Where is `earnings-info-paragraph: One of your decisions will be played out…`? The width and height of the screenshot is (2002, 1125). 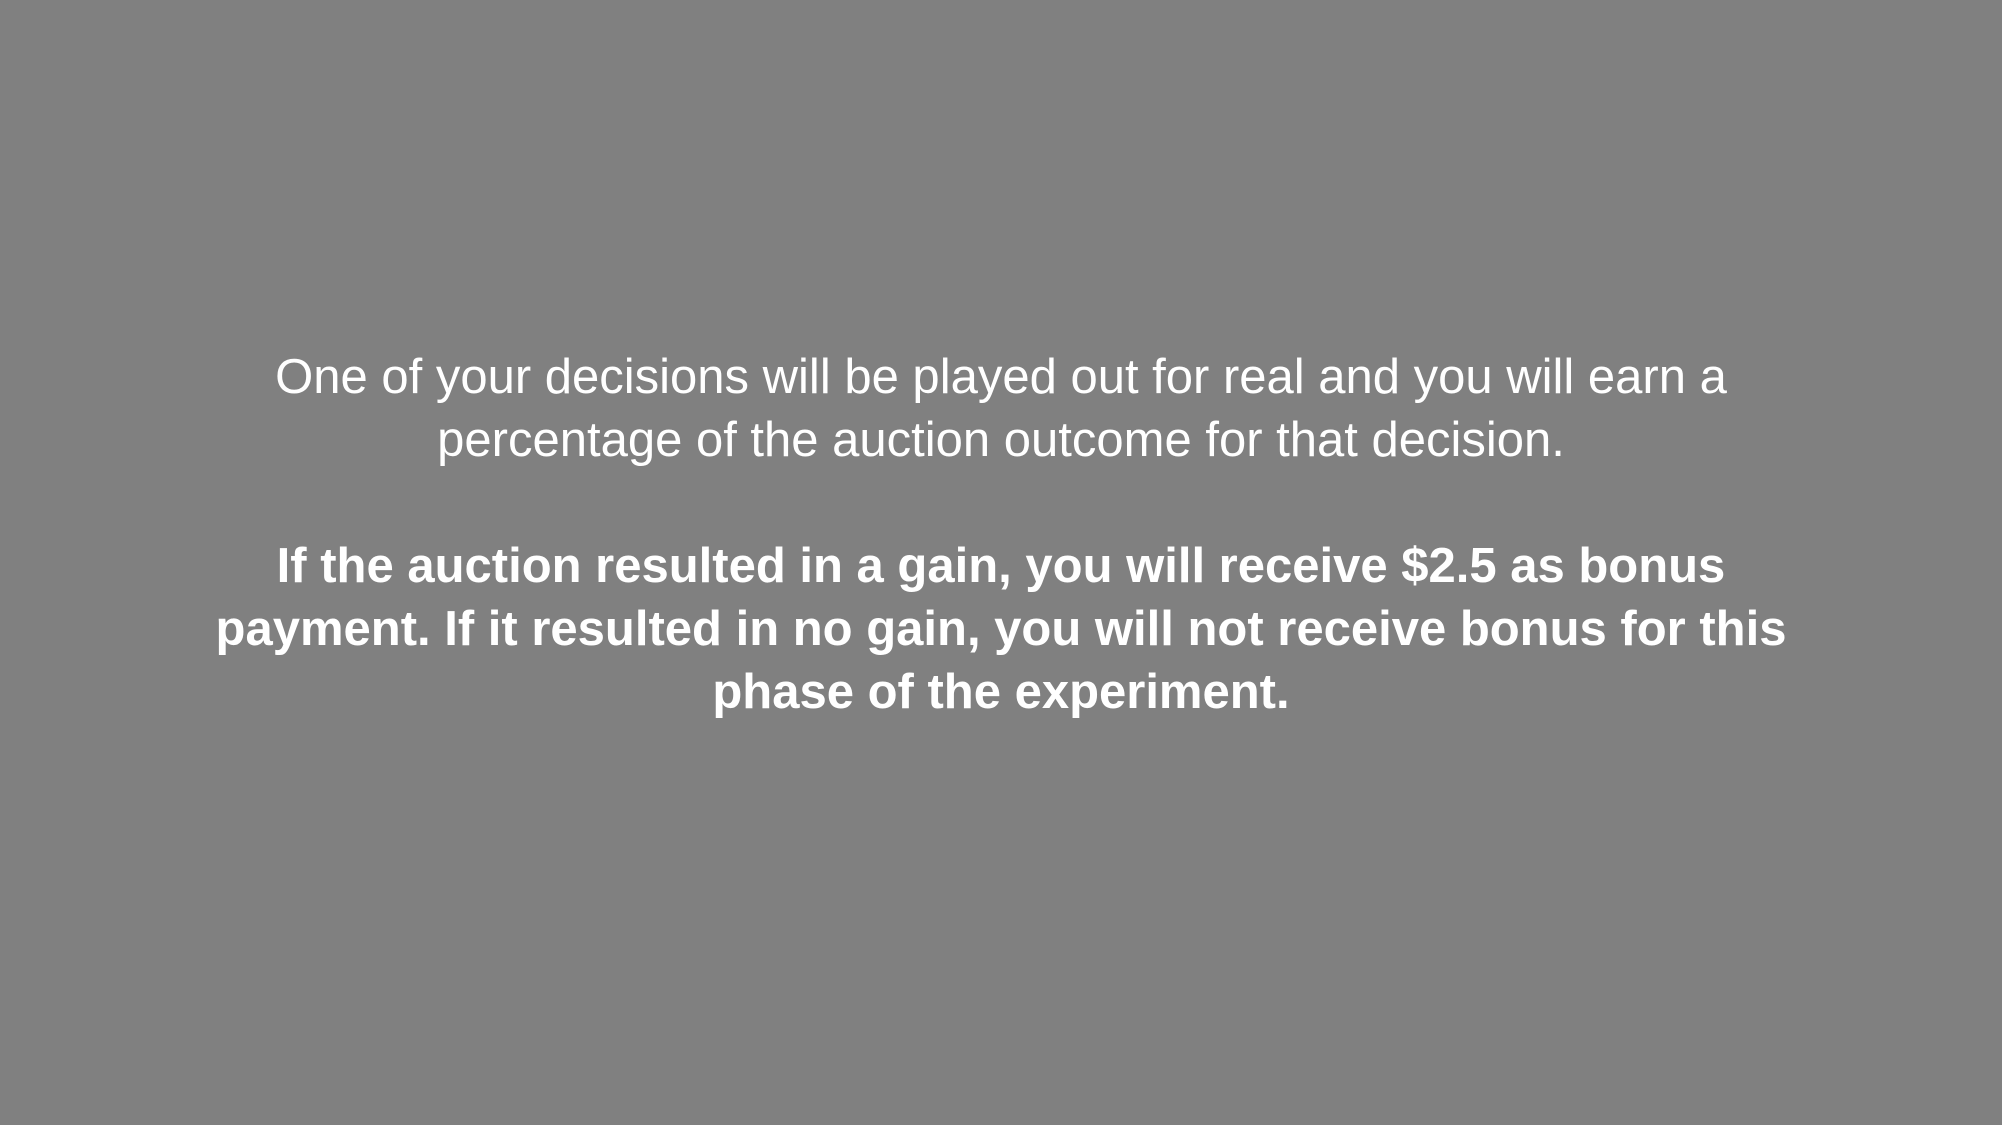
earnings-info-paragraph: One of your decisions will be played out… is located at coordinates (1001, 409).